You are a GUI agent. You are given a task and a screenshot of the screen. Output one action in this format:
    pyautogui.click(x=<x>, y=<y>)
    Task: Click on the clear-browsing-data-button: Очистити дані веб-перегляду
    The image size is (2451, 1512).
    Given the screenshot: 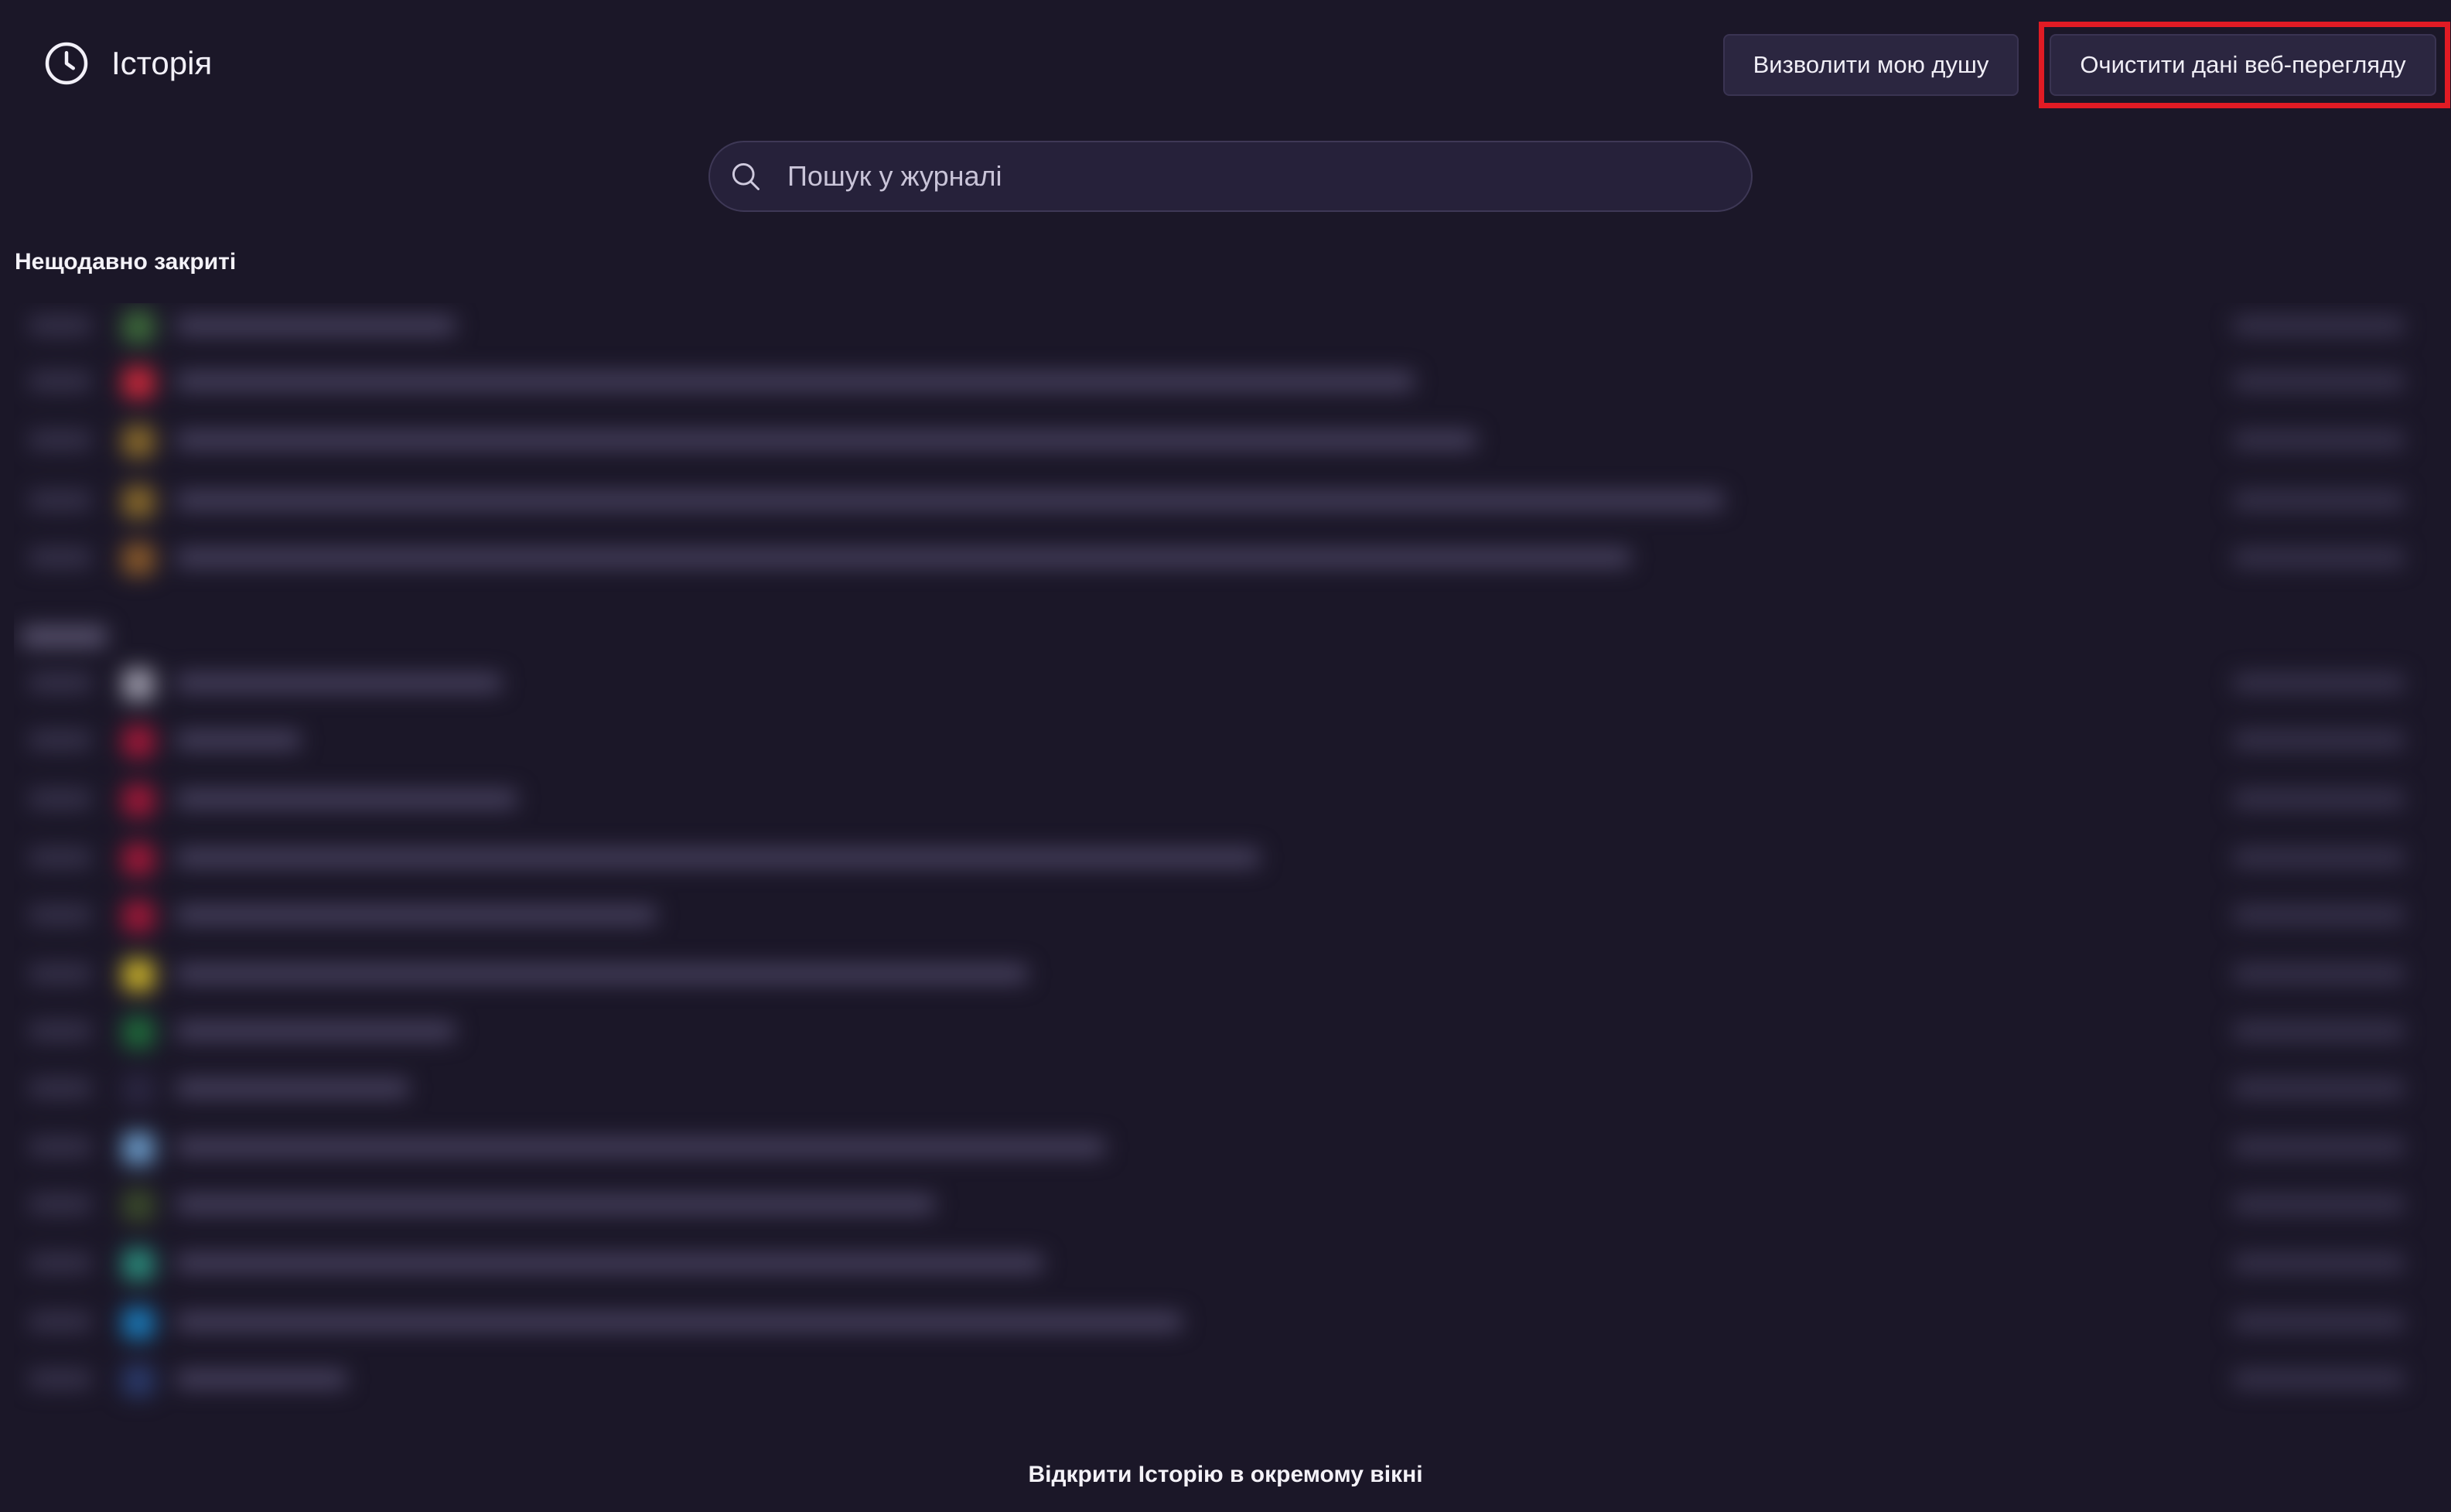 What is the action you would take?
    pyautogui.click(x=2243, y=65)
    